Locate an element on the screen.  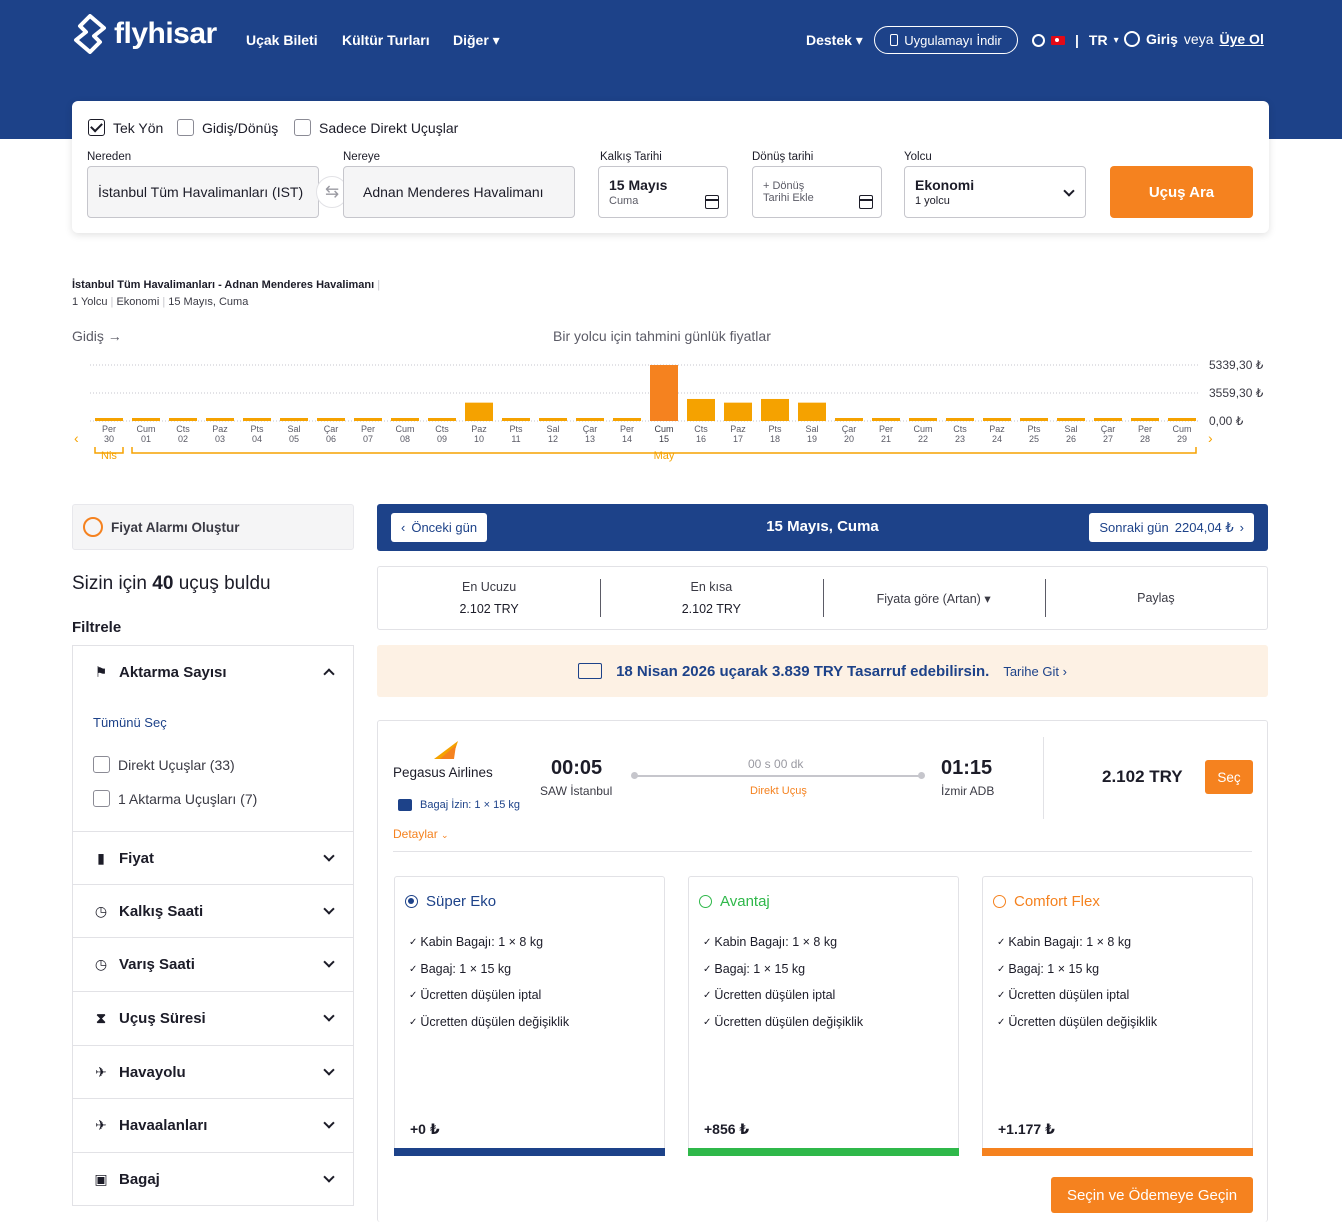
filter-stops-header: ⚑ Aktarma Sayısı is located at coordinates (213, 672).